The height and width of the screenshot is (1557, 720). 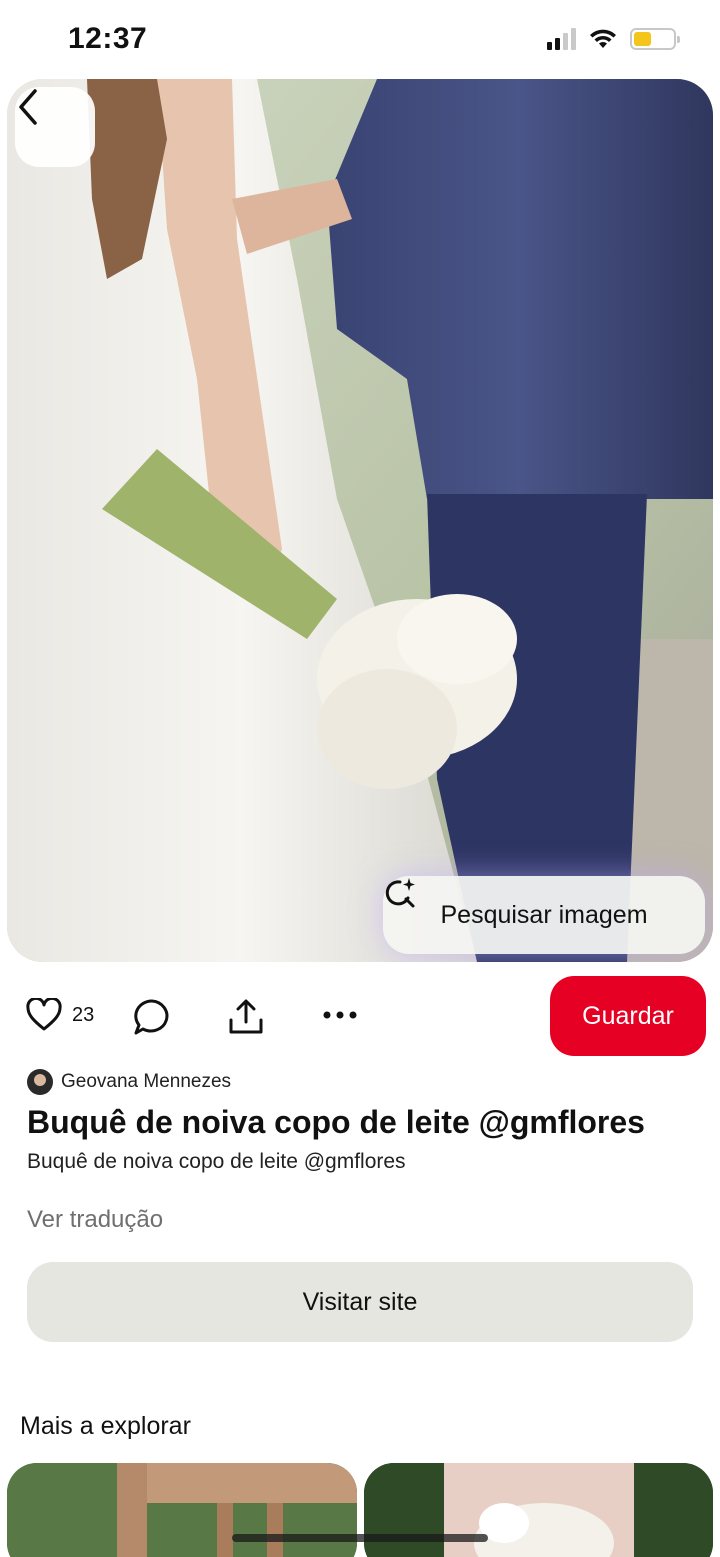 What do you see at coordinates (95, 1220) in the screenshot?
I see `see-translation-link: Ver tradução` at bounding box center [95, 1220].